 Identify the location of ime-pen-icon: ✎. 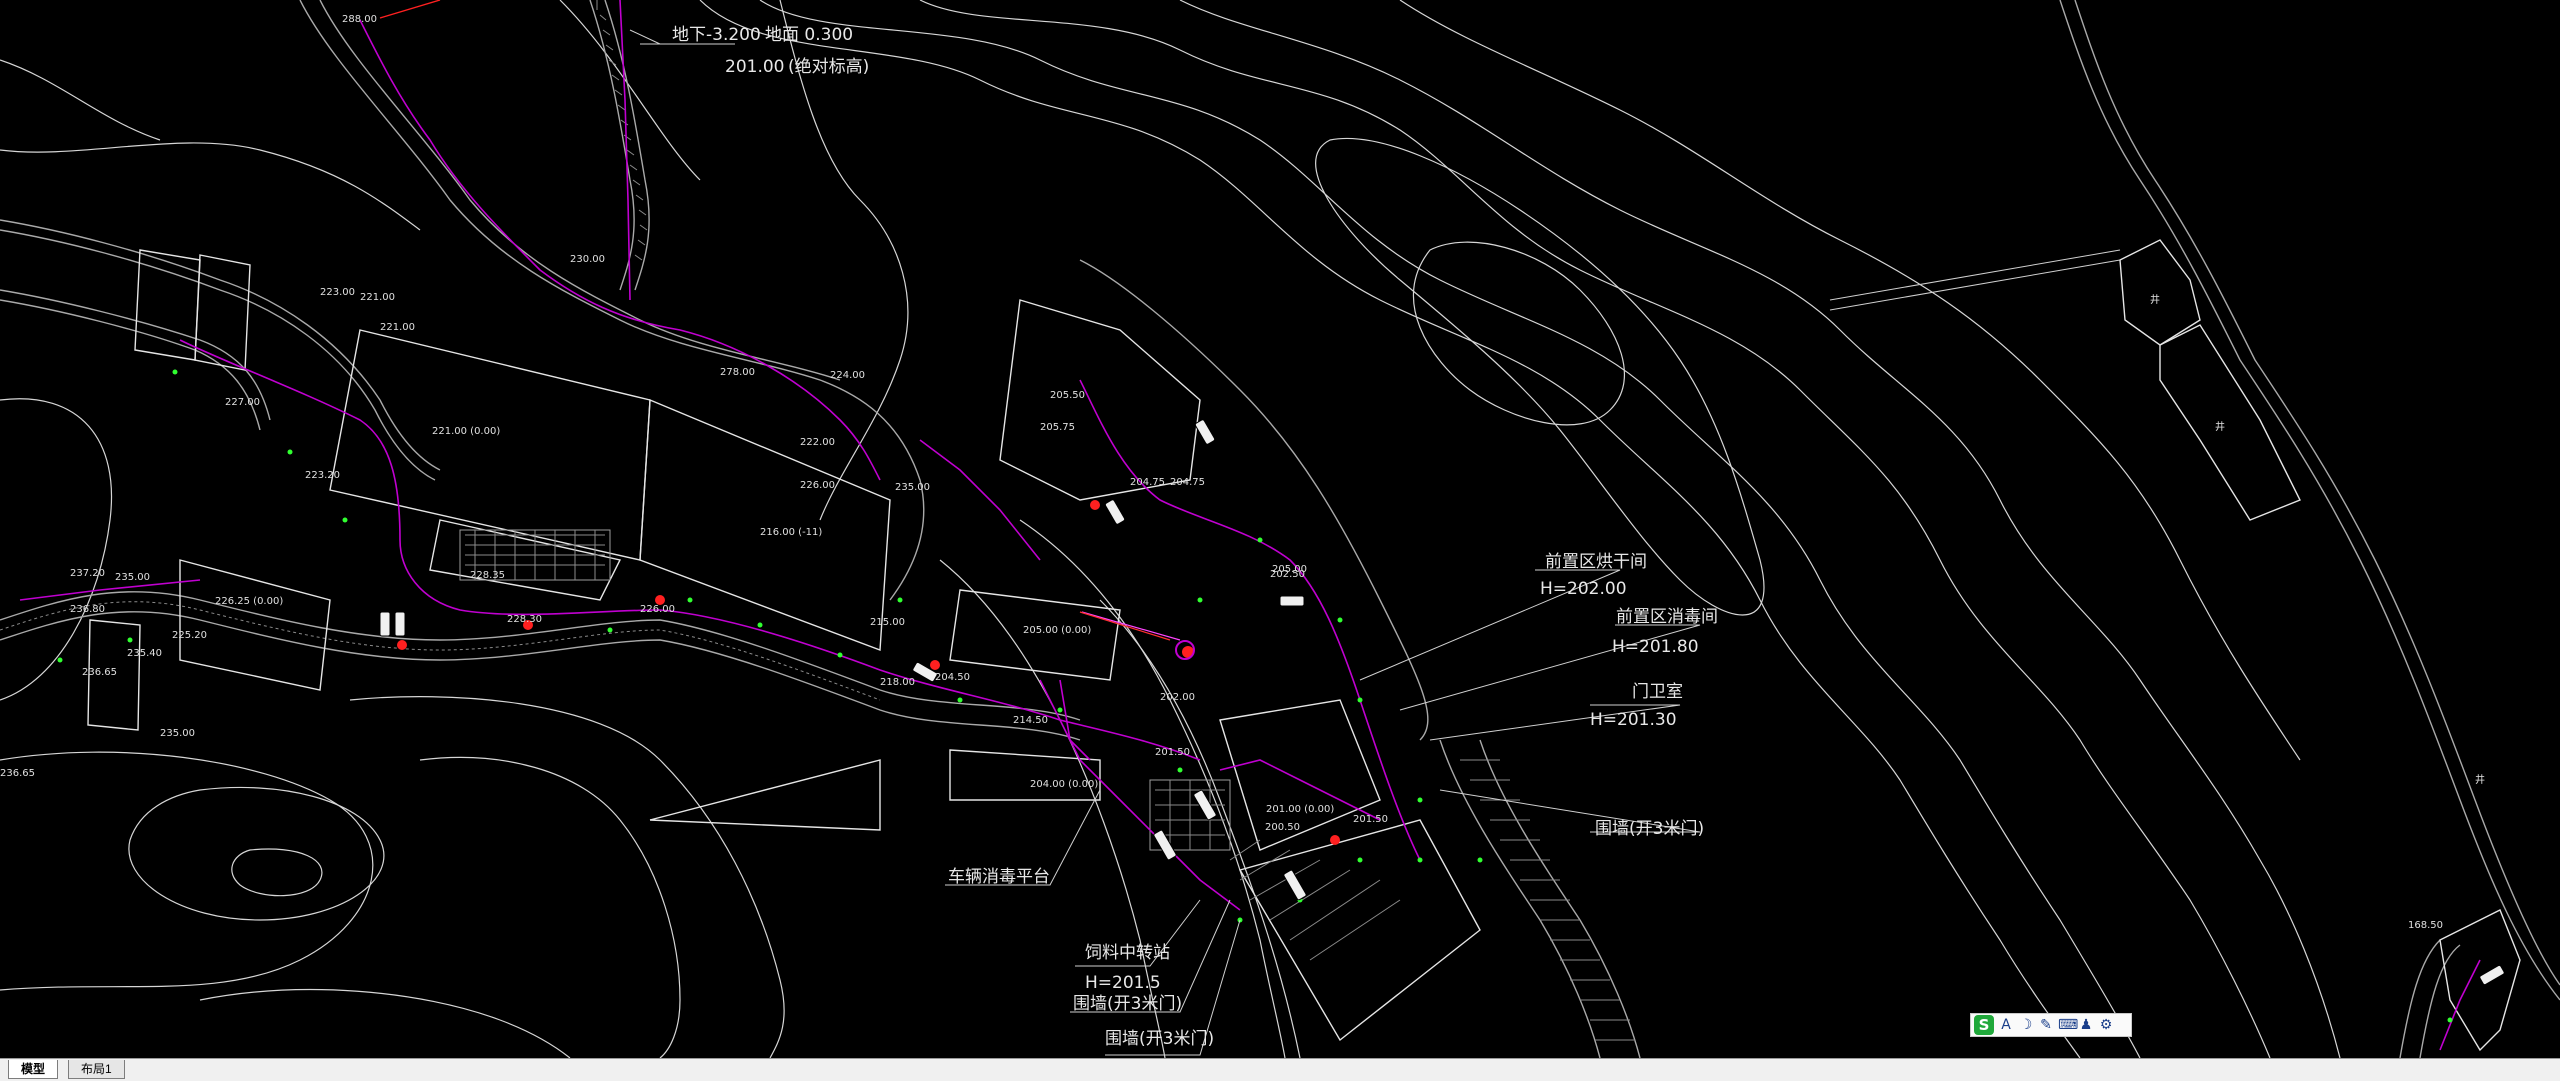
(2046, 1025).